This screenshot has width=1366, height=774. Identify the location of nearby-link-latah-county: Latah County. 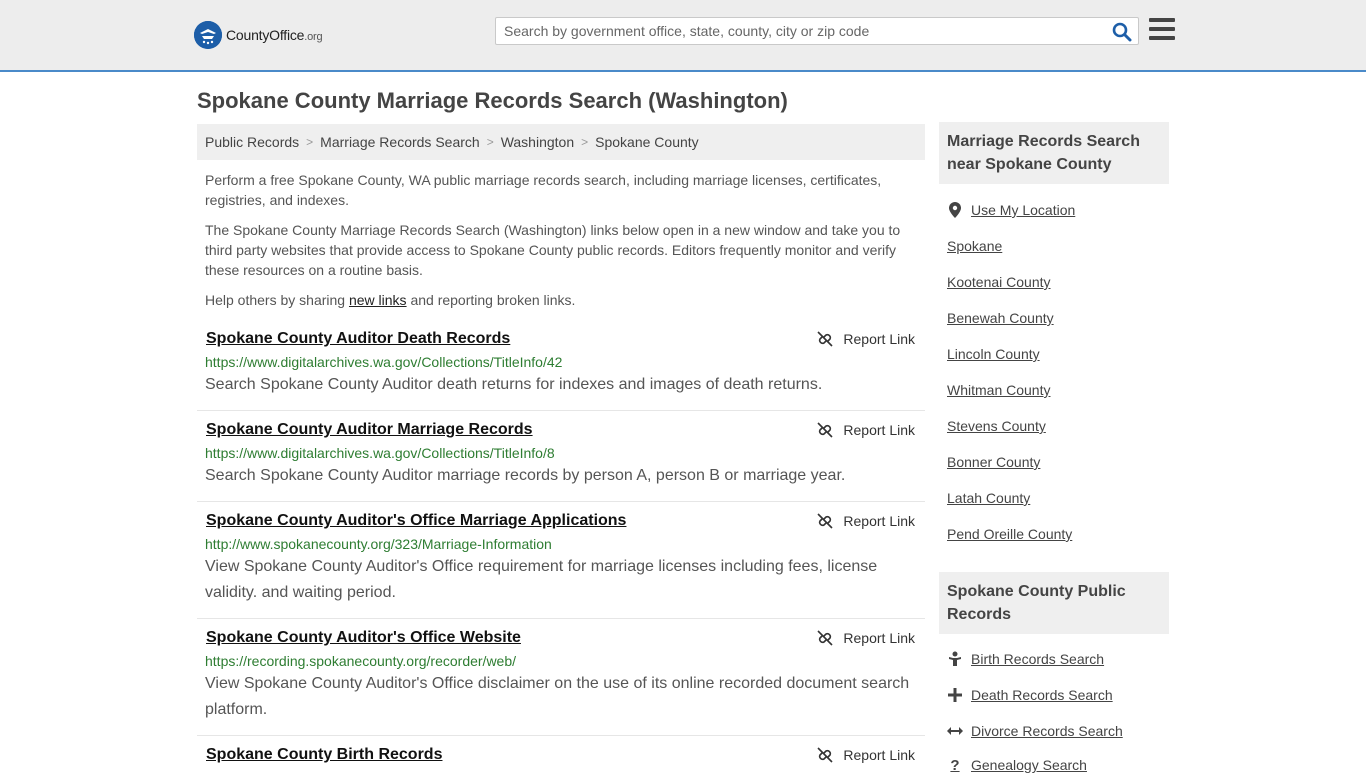
(988, 498).